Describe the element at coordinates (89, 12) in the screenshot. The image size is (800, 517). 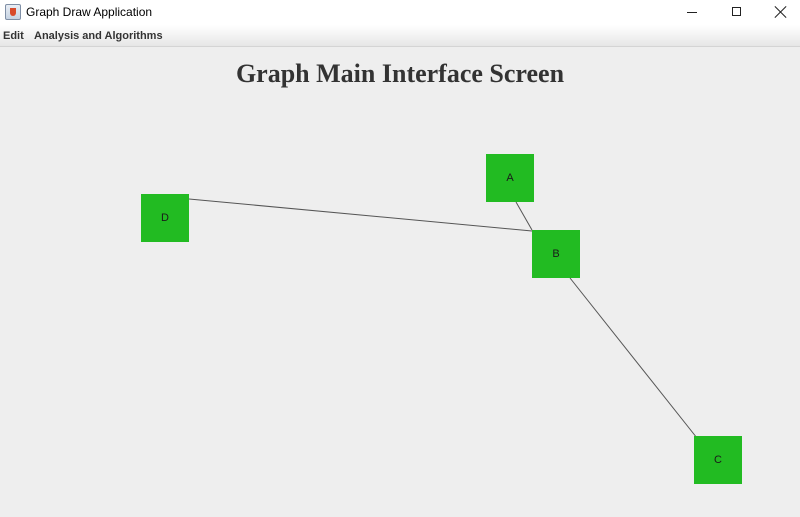
I see `window-title: Graph Draw Application` at that location.